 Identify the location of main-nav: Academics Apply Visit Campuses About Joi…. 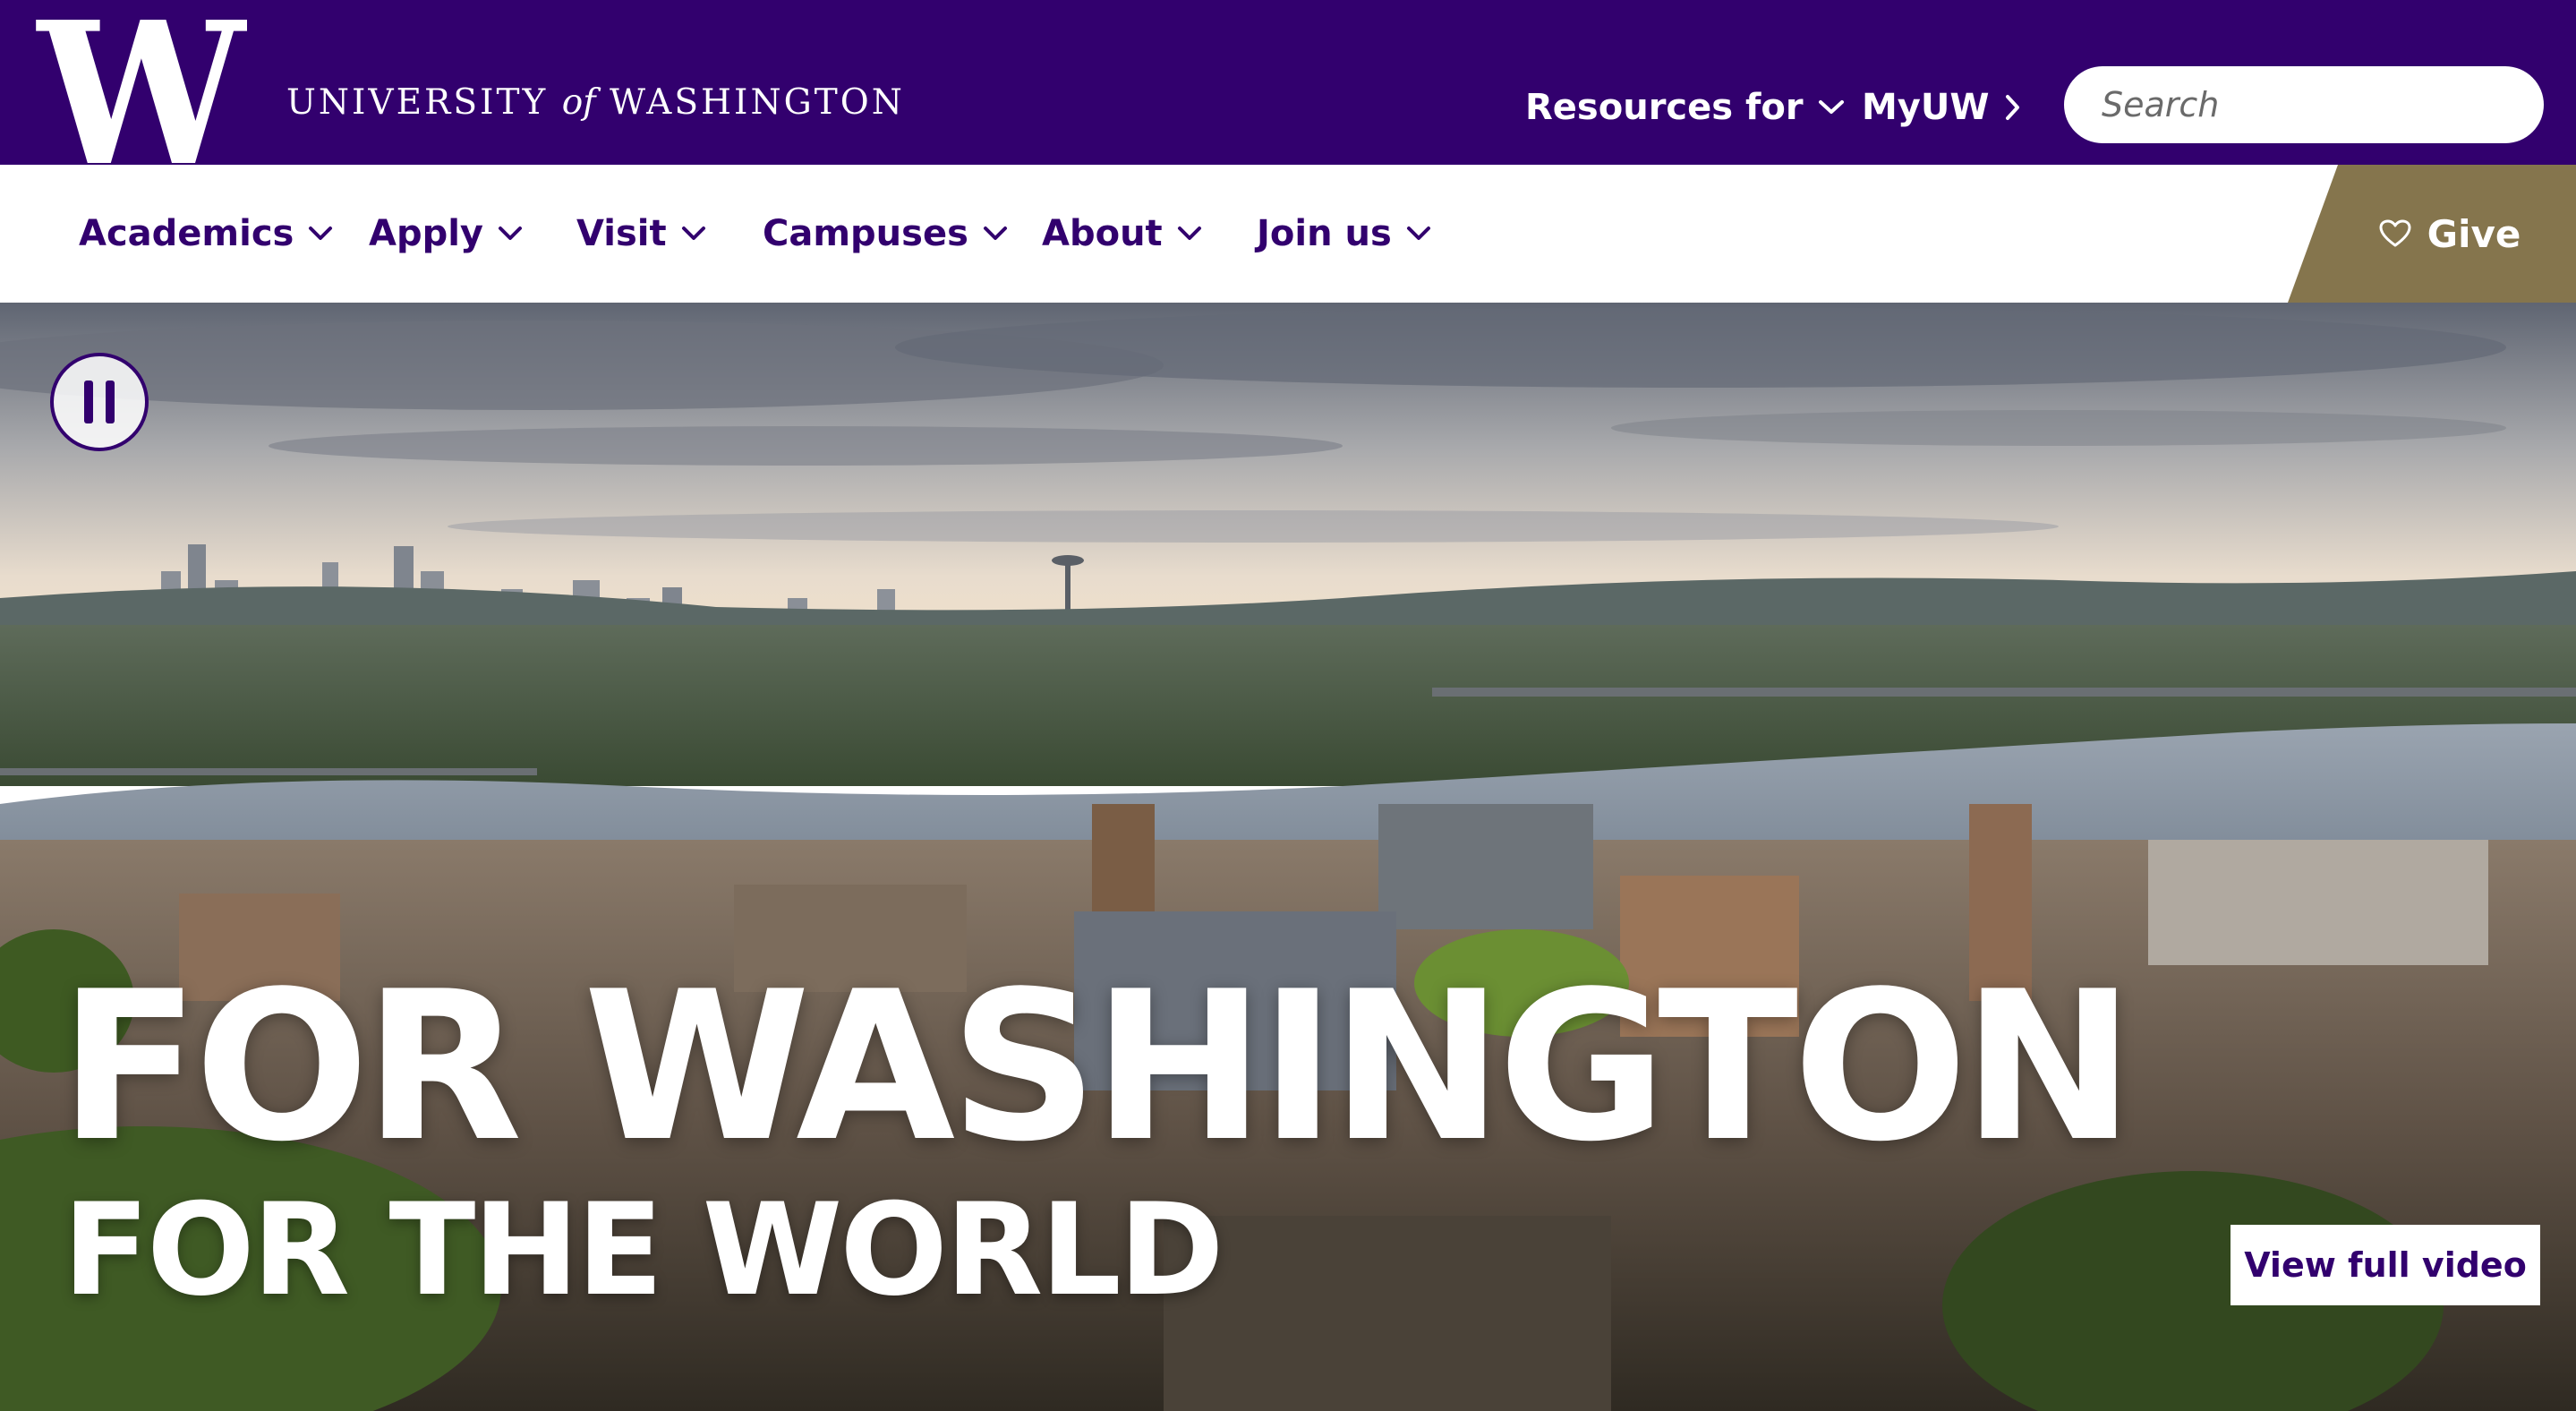
(1288, 234).